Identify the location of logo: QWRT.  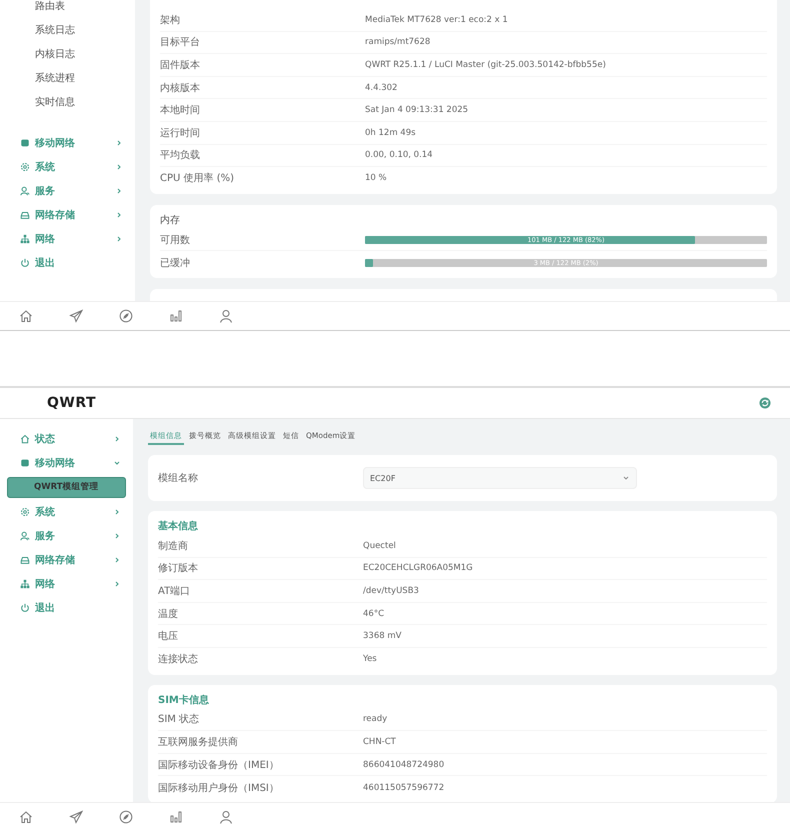
(71, 403).